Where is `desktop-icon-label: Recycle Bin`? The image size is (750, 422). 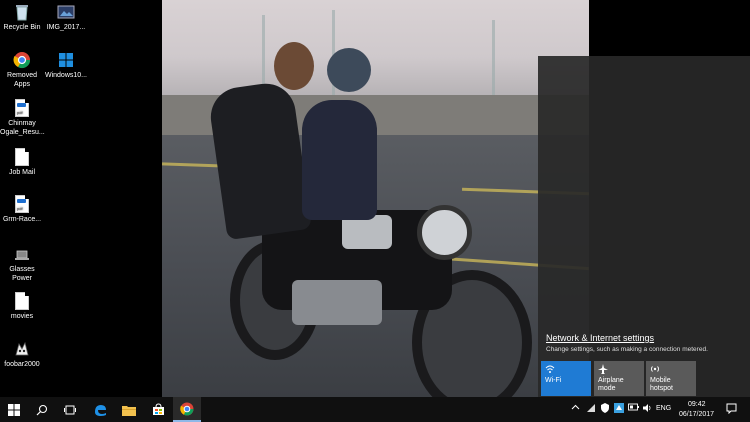
desktop-icon-label: Recycle Bin is located at coordinates (22, 27).